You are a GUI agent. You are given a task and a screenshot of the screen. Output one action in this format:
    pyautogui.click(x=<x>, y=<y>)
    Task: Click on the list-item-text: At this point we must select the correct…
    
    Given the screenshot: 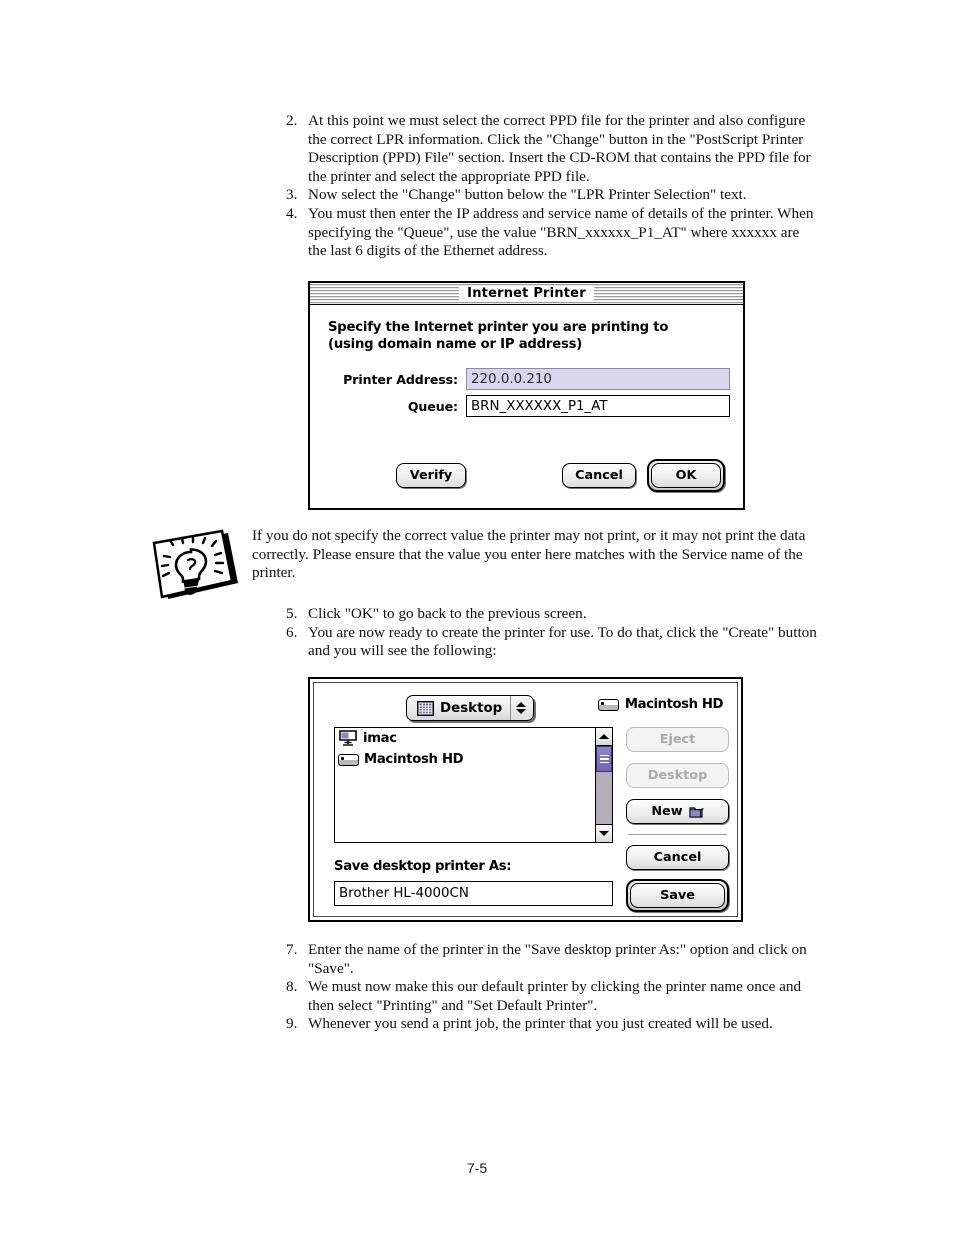 What is the action you would take?
    pyautogui.click(x=559, y=148)
    